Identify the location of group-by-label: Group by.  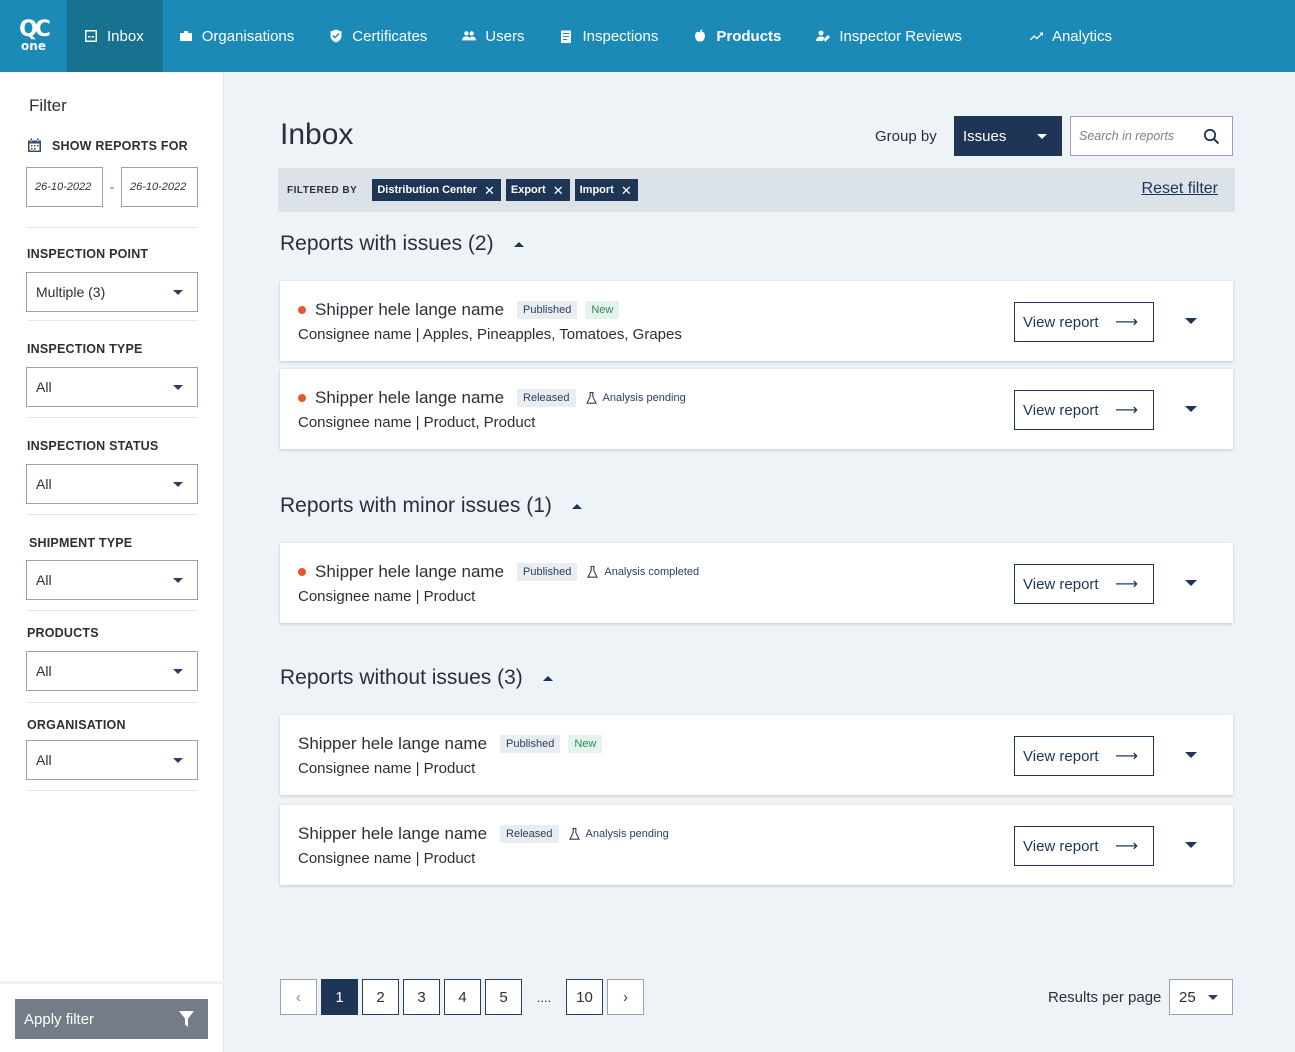
(906, 136).